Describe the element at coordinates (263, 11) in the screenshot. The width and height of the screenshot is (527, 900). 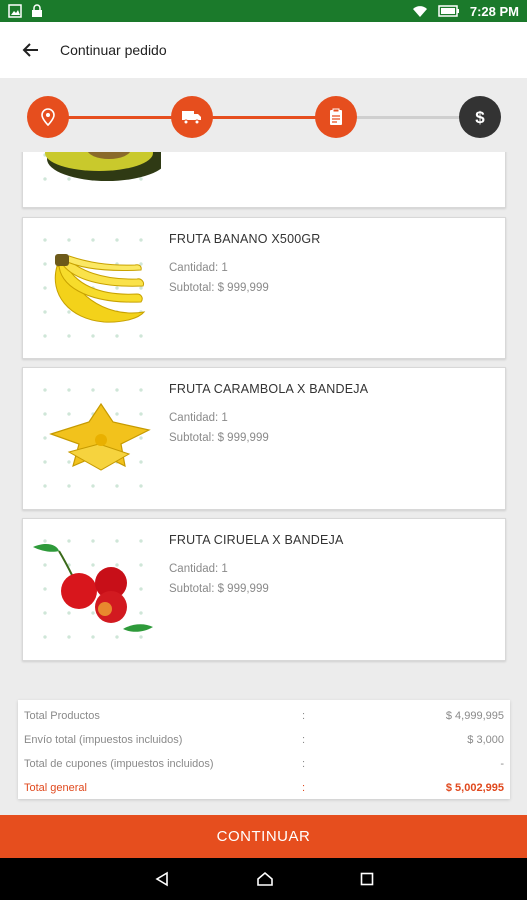
I see `status-bar: 7:28 PM` at that location.